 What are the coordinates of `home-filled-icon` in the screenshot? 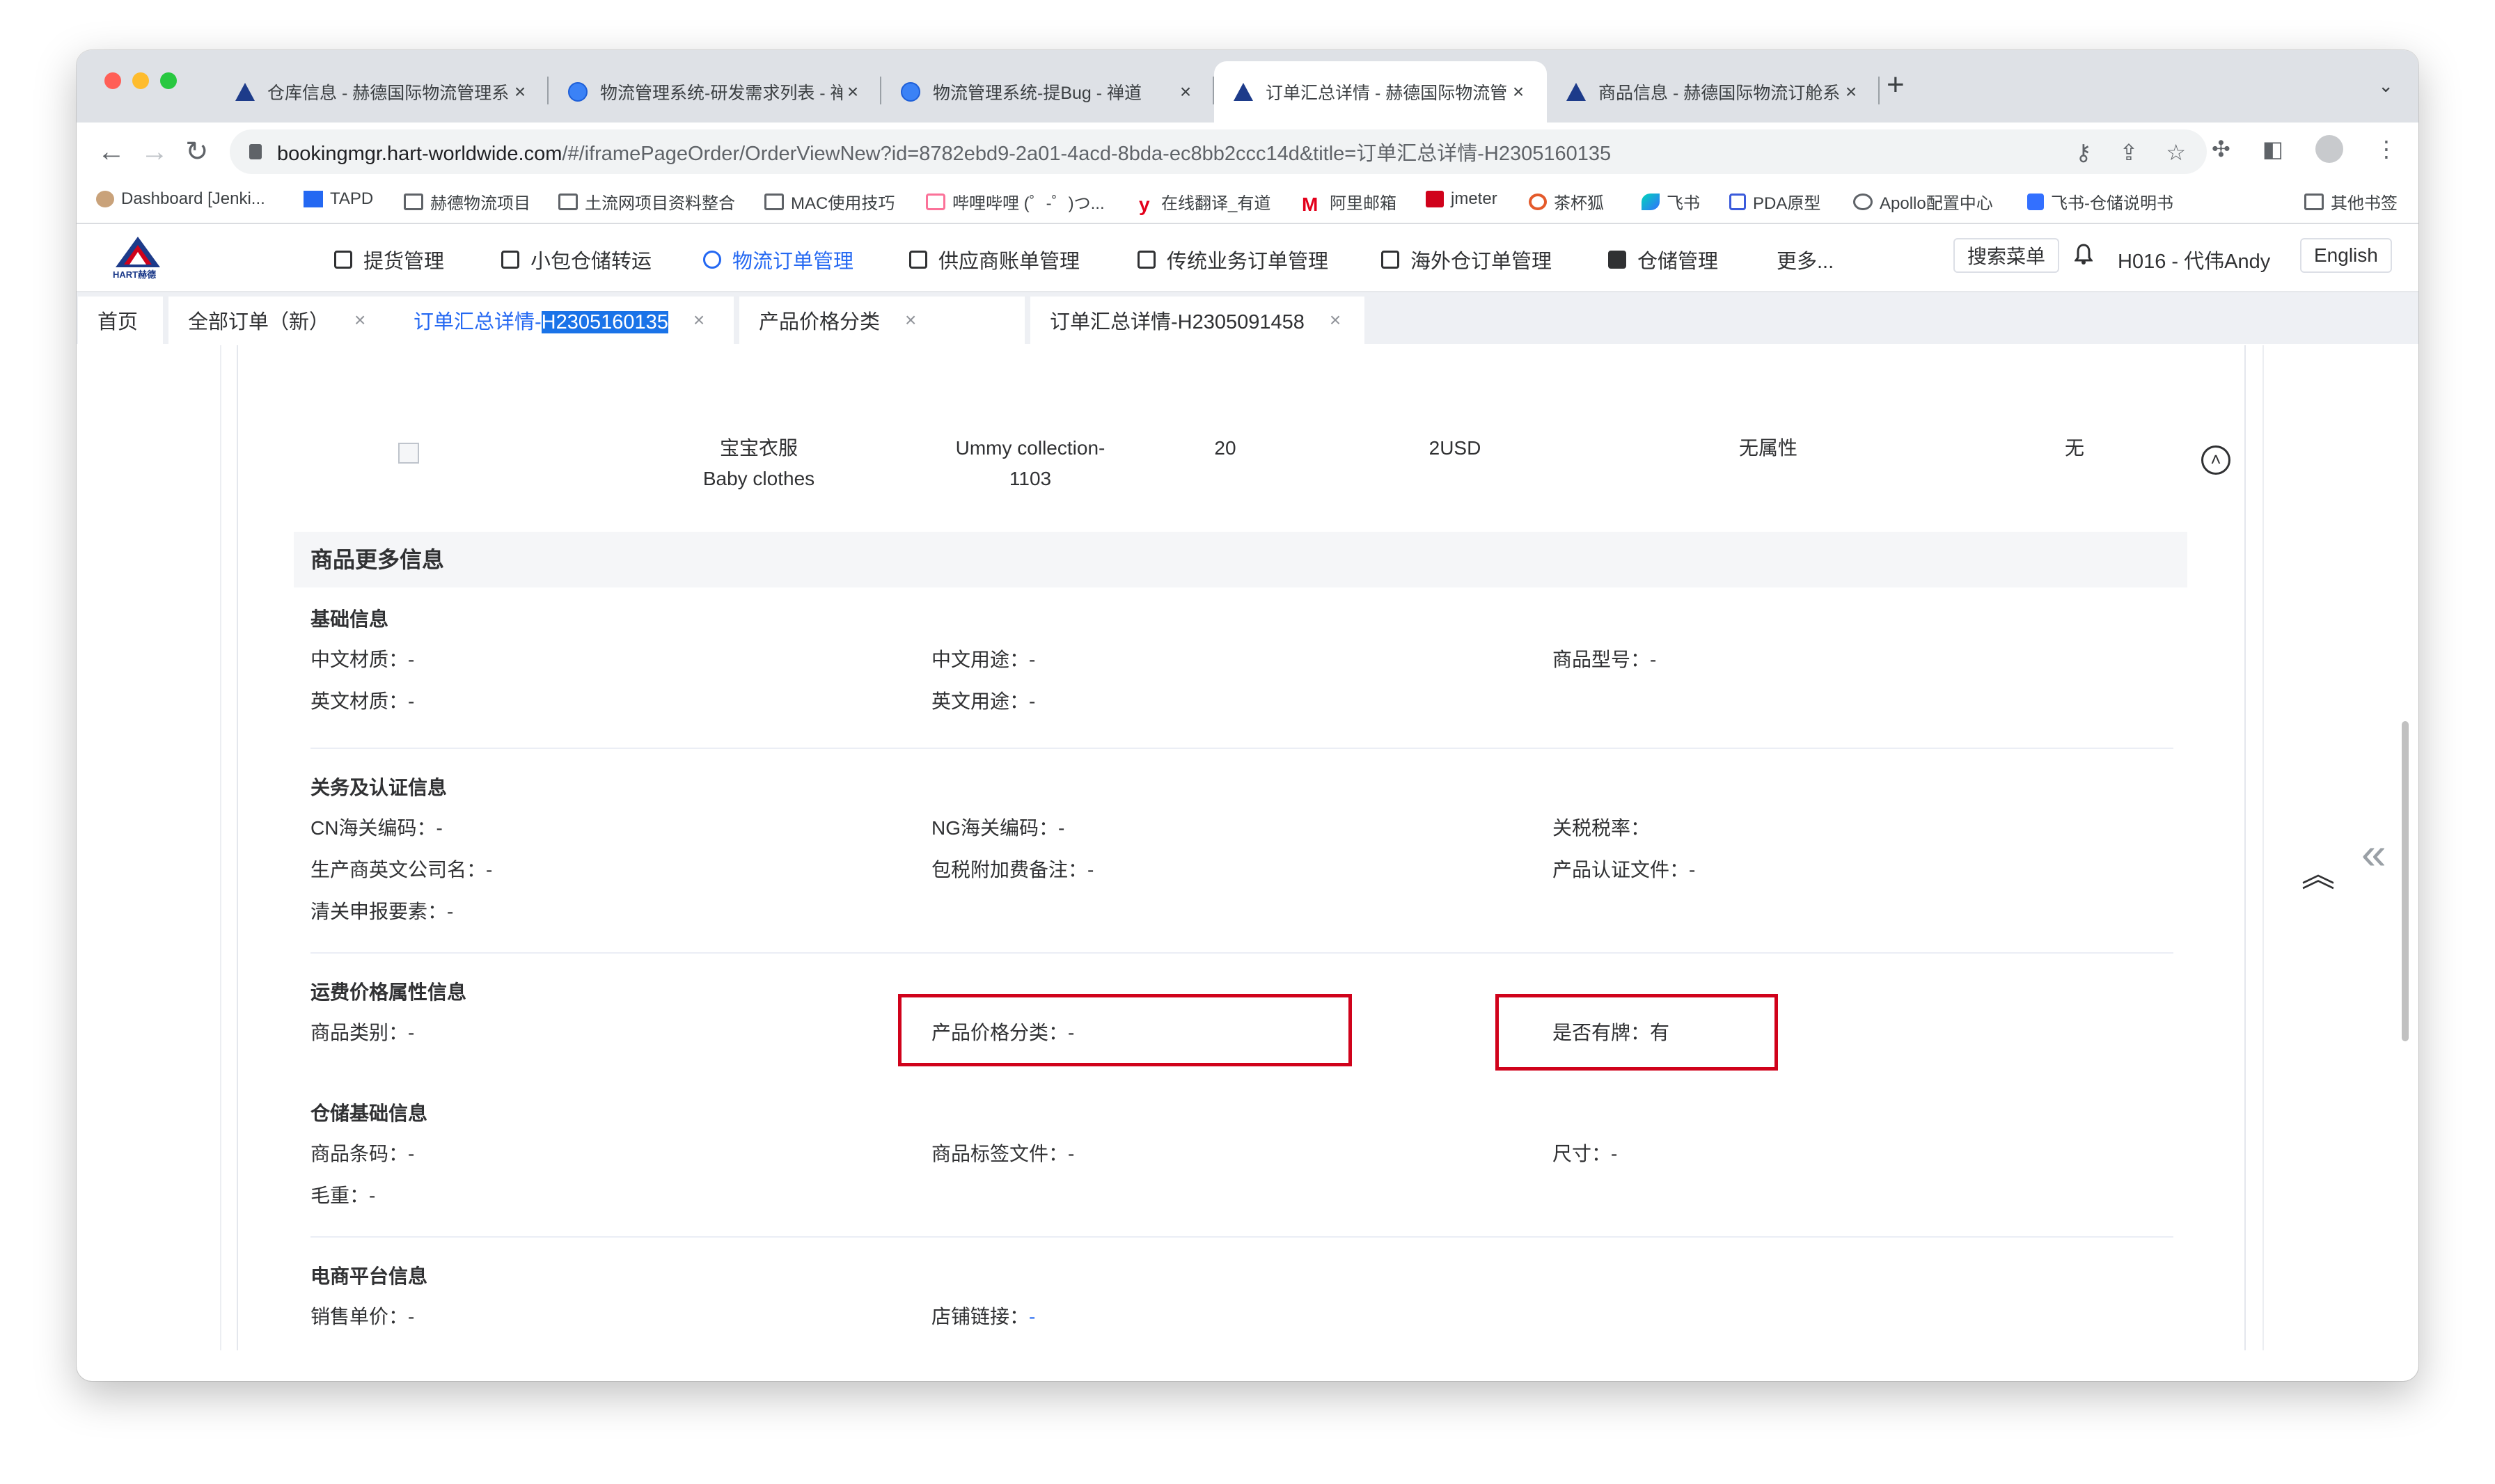 It's located at (1617, 260).